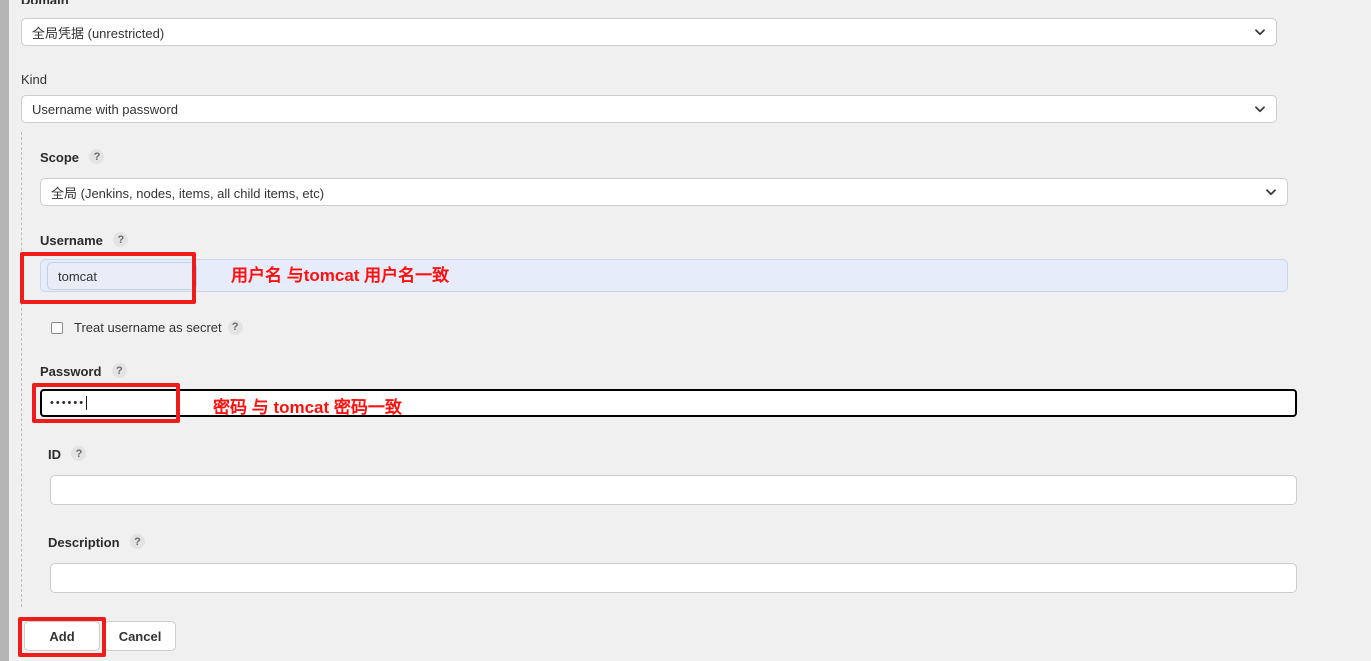  What do you see at coordinates (664, 275) in the screenshot?
I see `username-row-highlight` at bounding box center [664, 275].